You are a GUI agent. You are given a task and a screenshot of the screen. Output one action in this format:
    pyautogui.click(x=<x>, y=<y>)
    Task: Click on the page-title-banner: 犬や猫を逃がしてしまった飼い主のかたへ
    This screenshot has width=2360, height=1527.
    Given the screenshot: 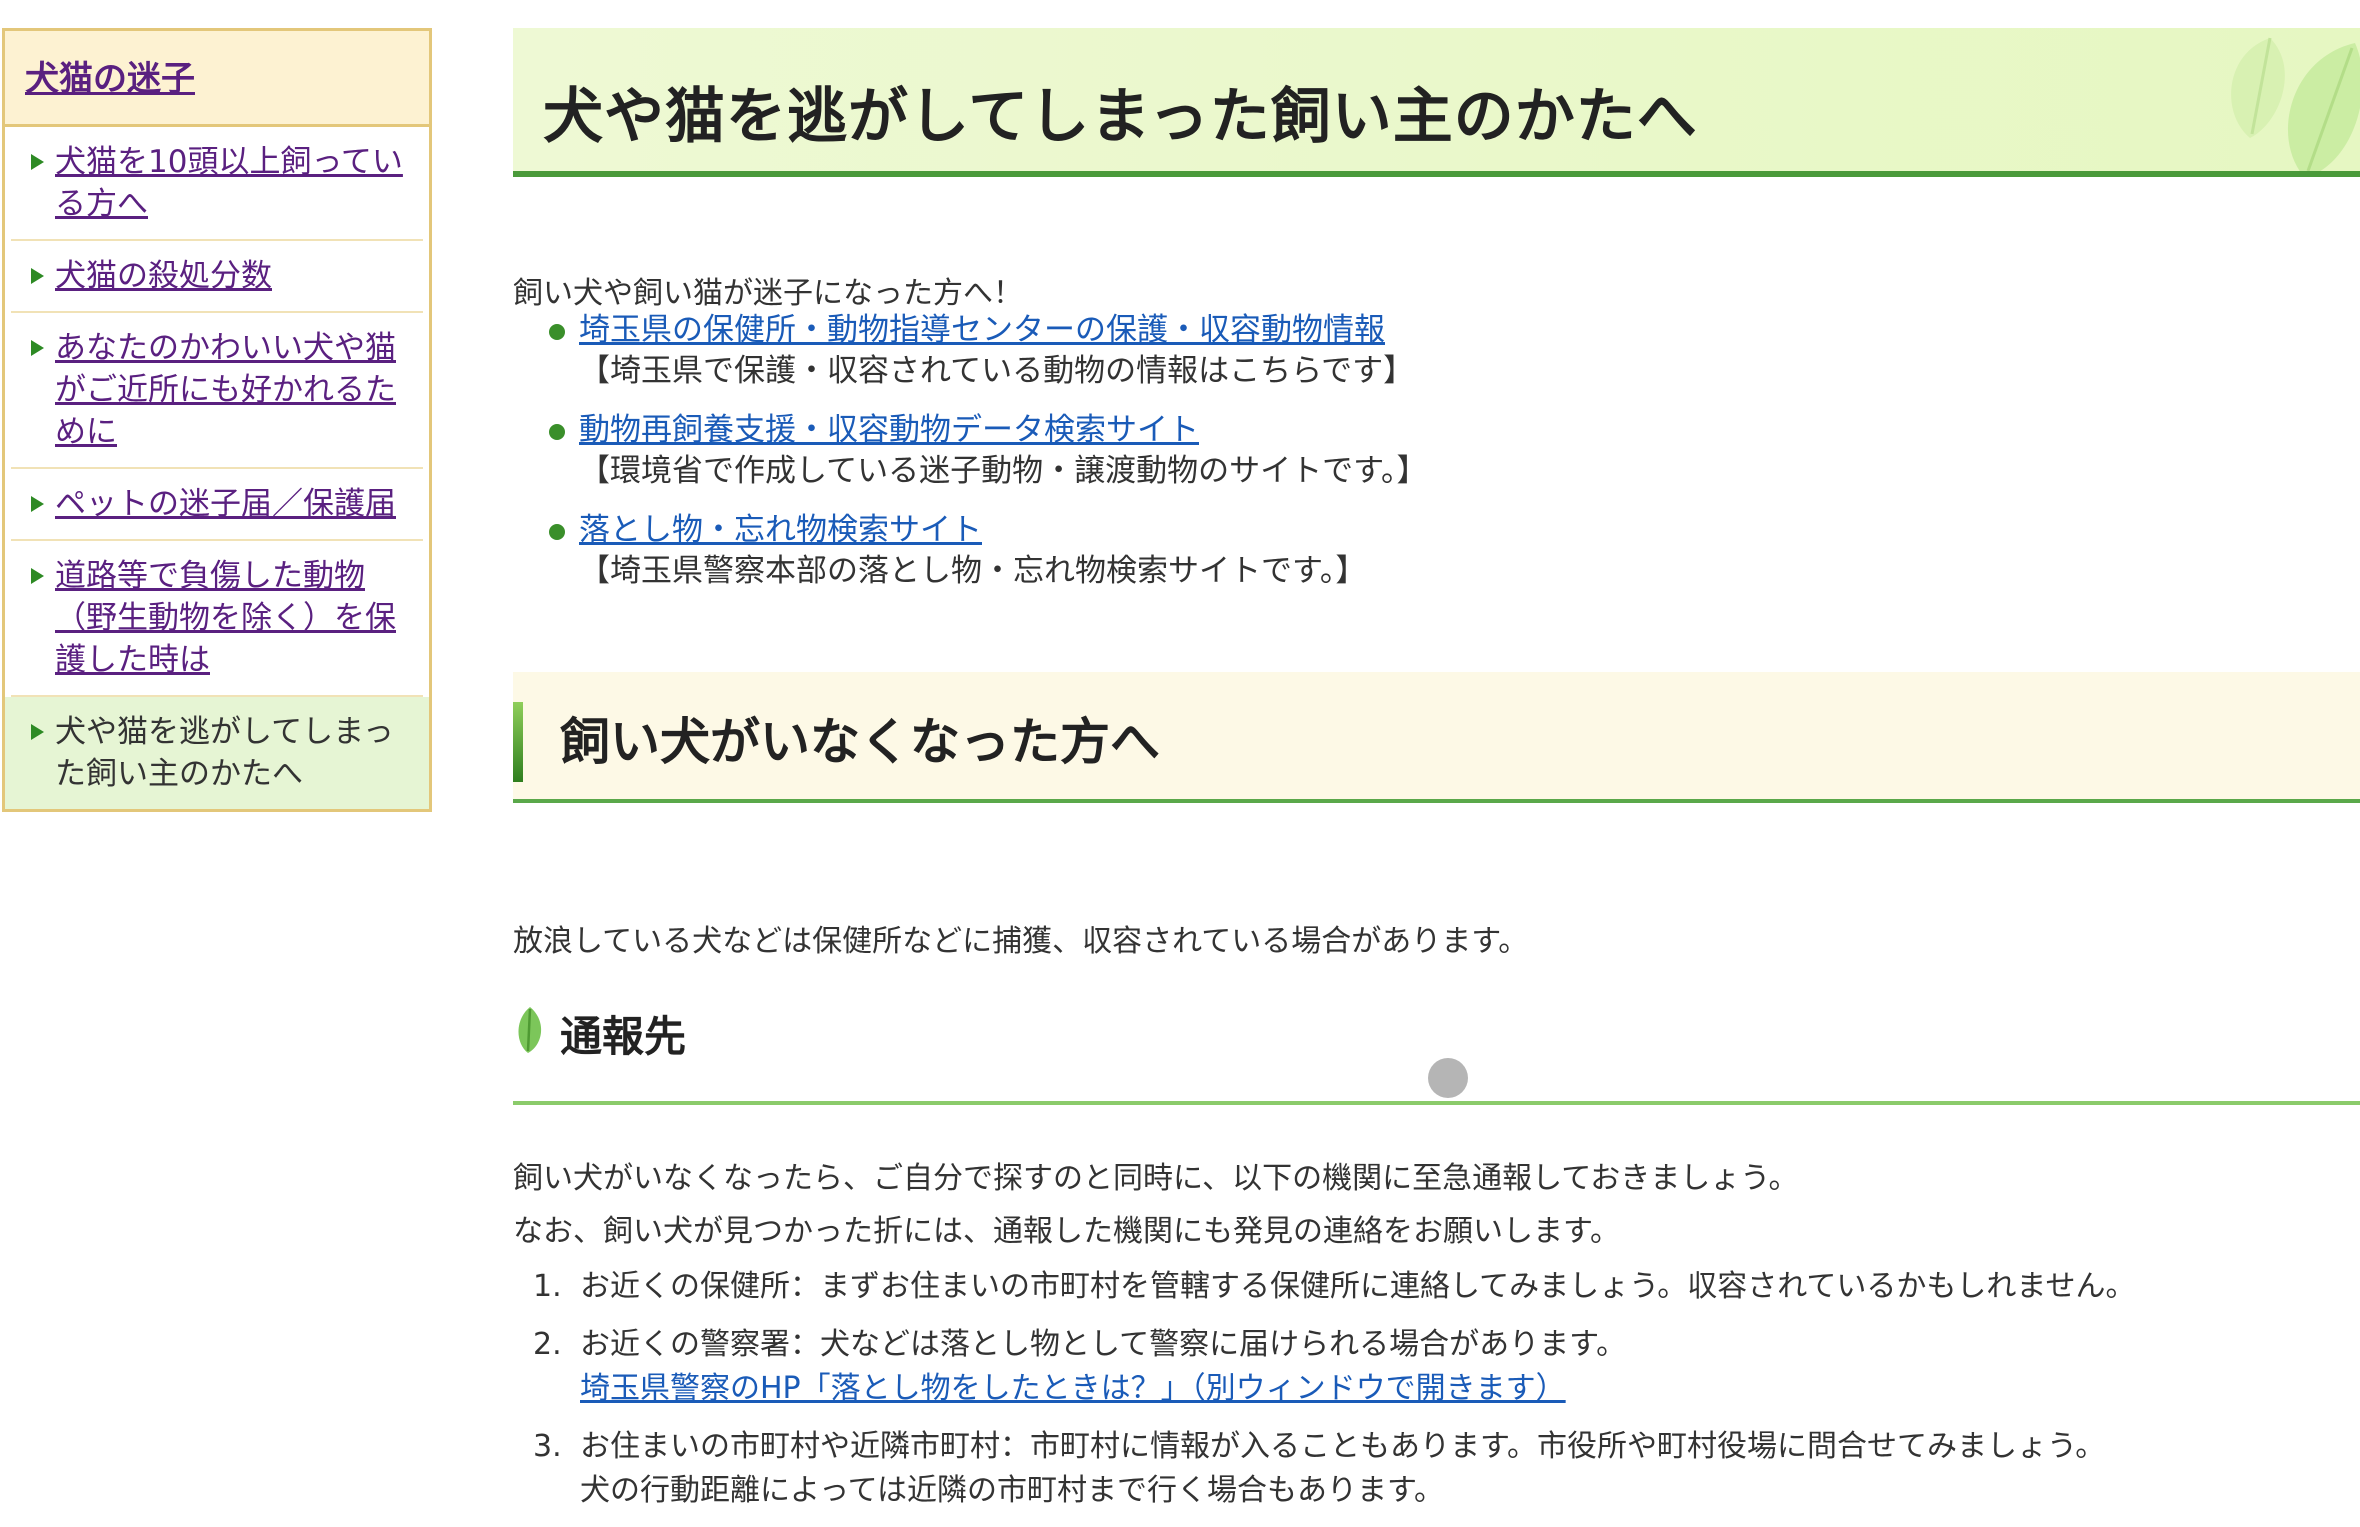 What is the action you would take?
    pyautogui.click(x=1436, y=102)
    